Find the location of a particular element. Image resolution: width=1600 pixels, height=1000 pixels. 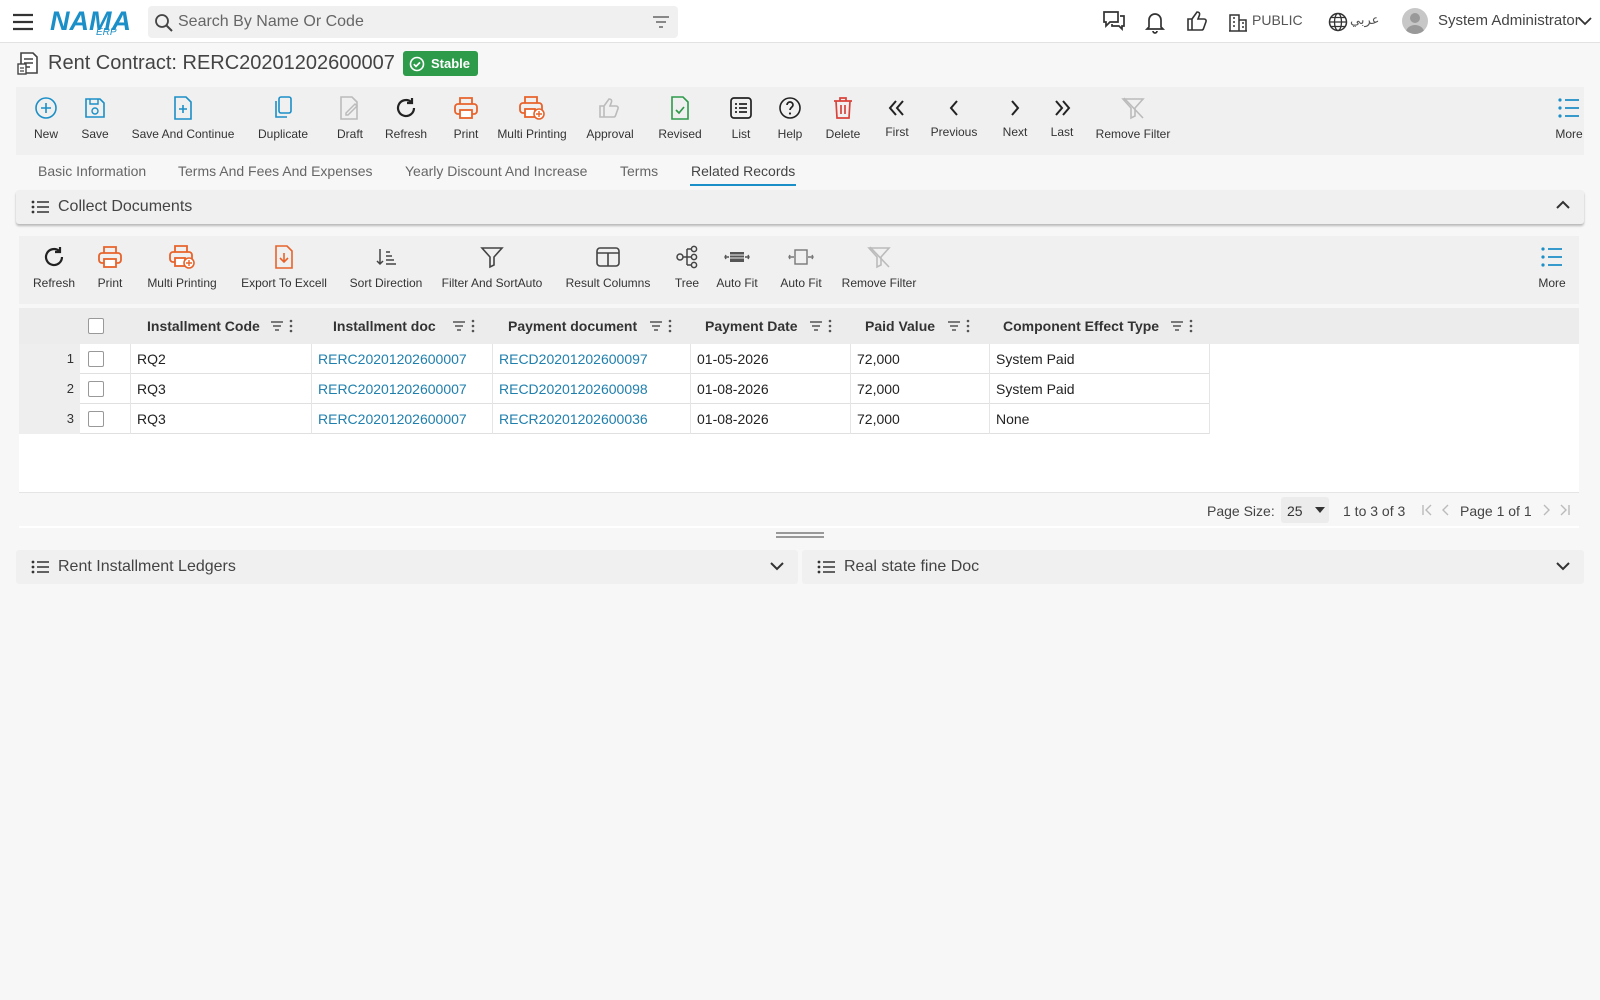

grid-remove-filter-button: Remove Filter is located at coordinates (879, 270).